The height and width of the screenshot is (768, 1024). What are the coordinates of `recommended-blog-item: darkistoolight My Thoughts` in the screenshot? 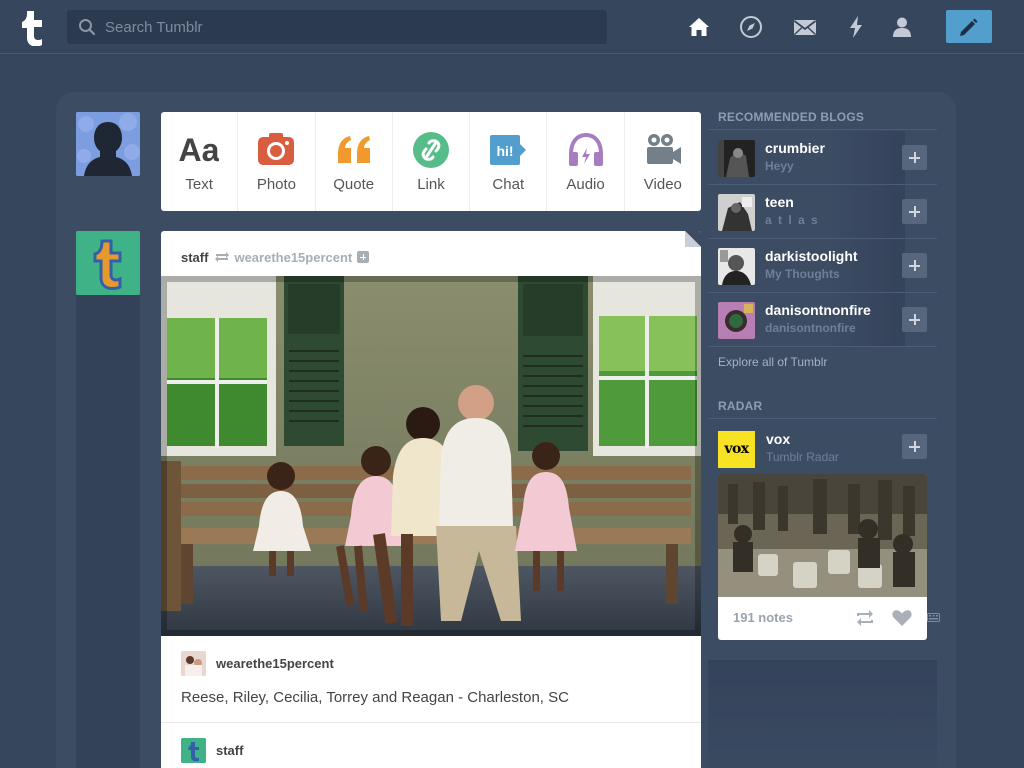 It's located at (822, 266).